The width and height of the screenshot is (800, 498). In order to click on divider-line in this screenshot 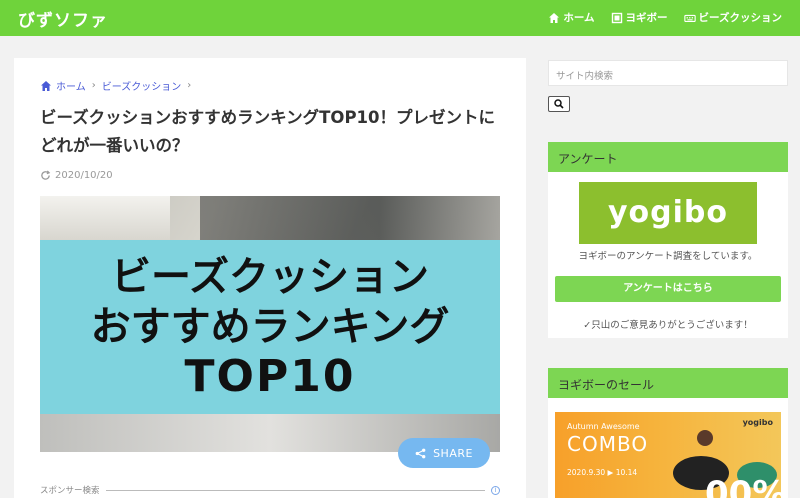, I will do `click(295, 490)`.